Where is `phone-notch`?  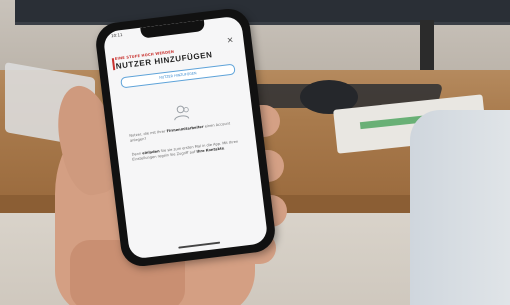 phone-notch is located at coordinates (173, 29).